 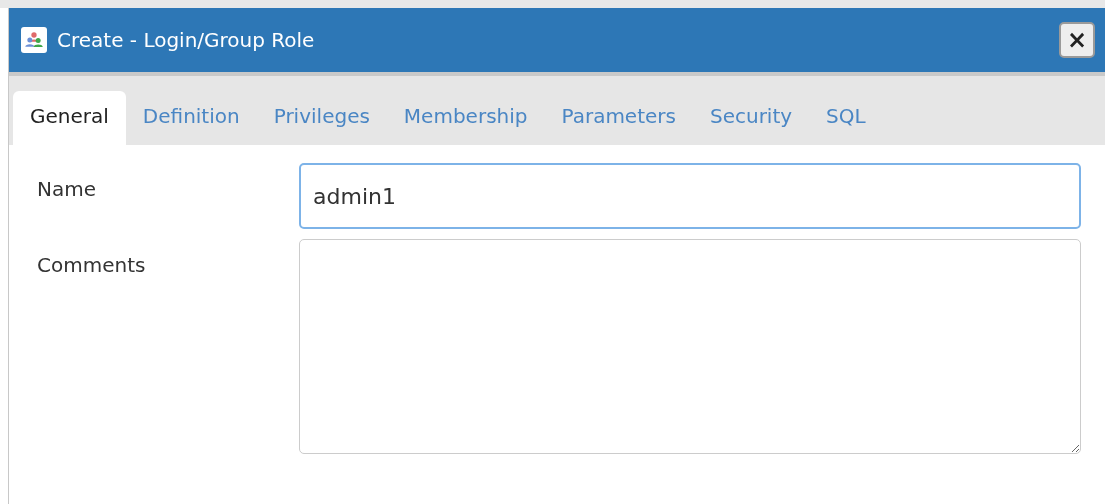 I want to click on window-title: Create - Login/Group Role, so click(x=186, y=40).